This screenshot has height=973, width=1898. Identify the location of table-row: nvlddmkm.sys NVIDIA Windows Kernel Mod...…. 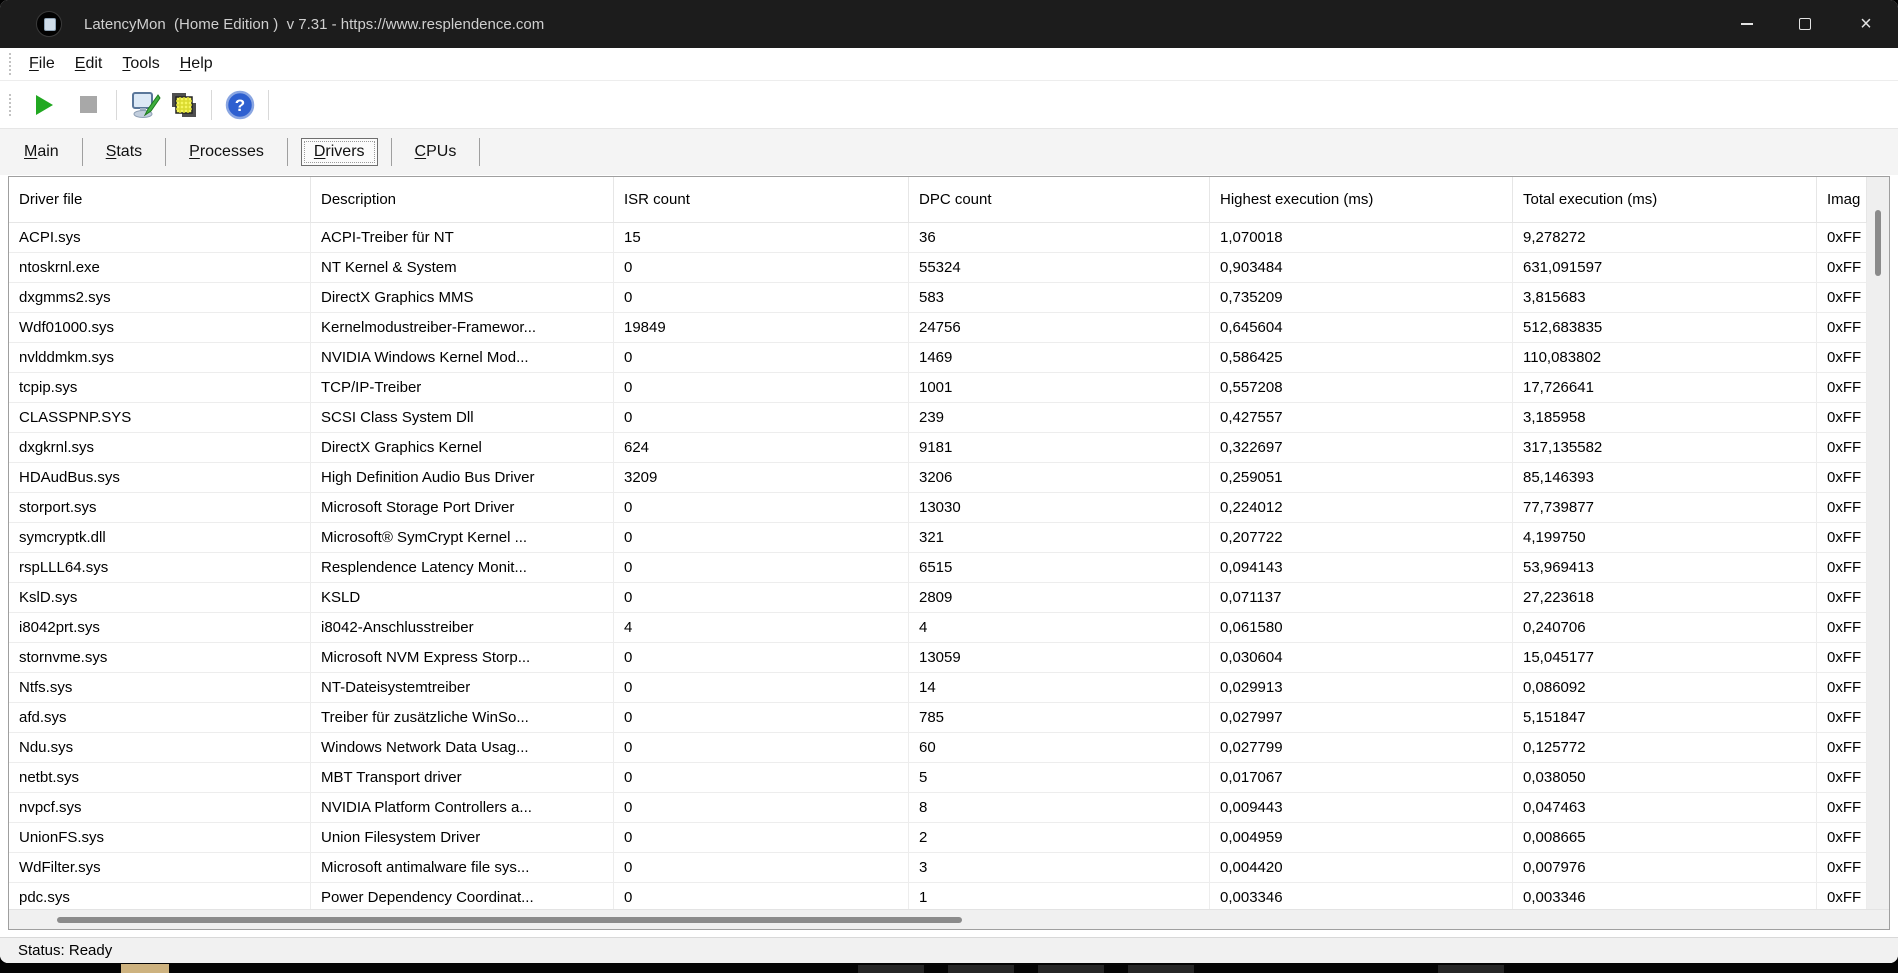
(938, 358).